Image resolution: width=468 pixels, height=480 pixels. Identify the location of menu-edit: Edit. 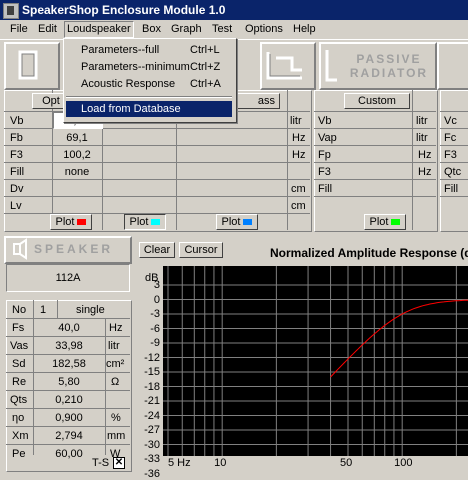
(47, 29).